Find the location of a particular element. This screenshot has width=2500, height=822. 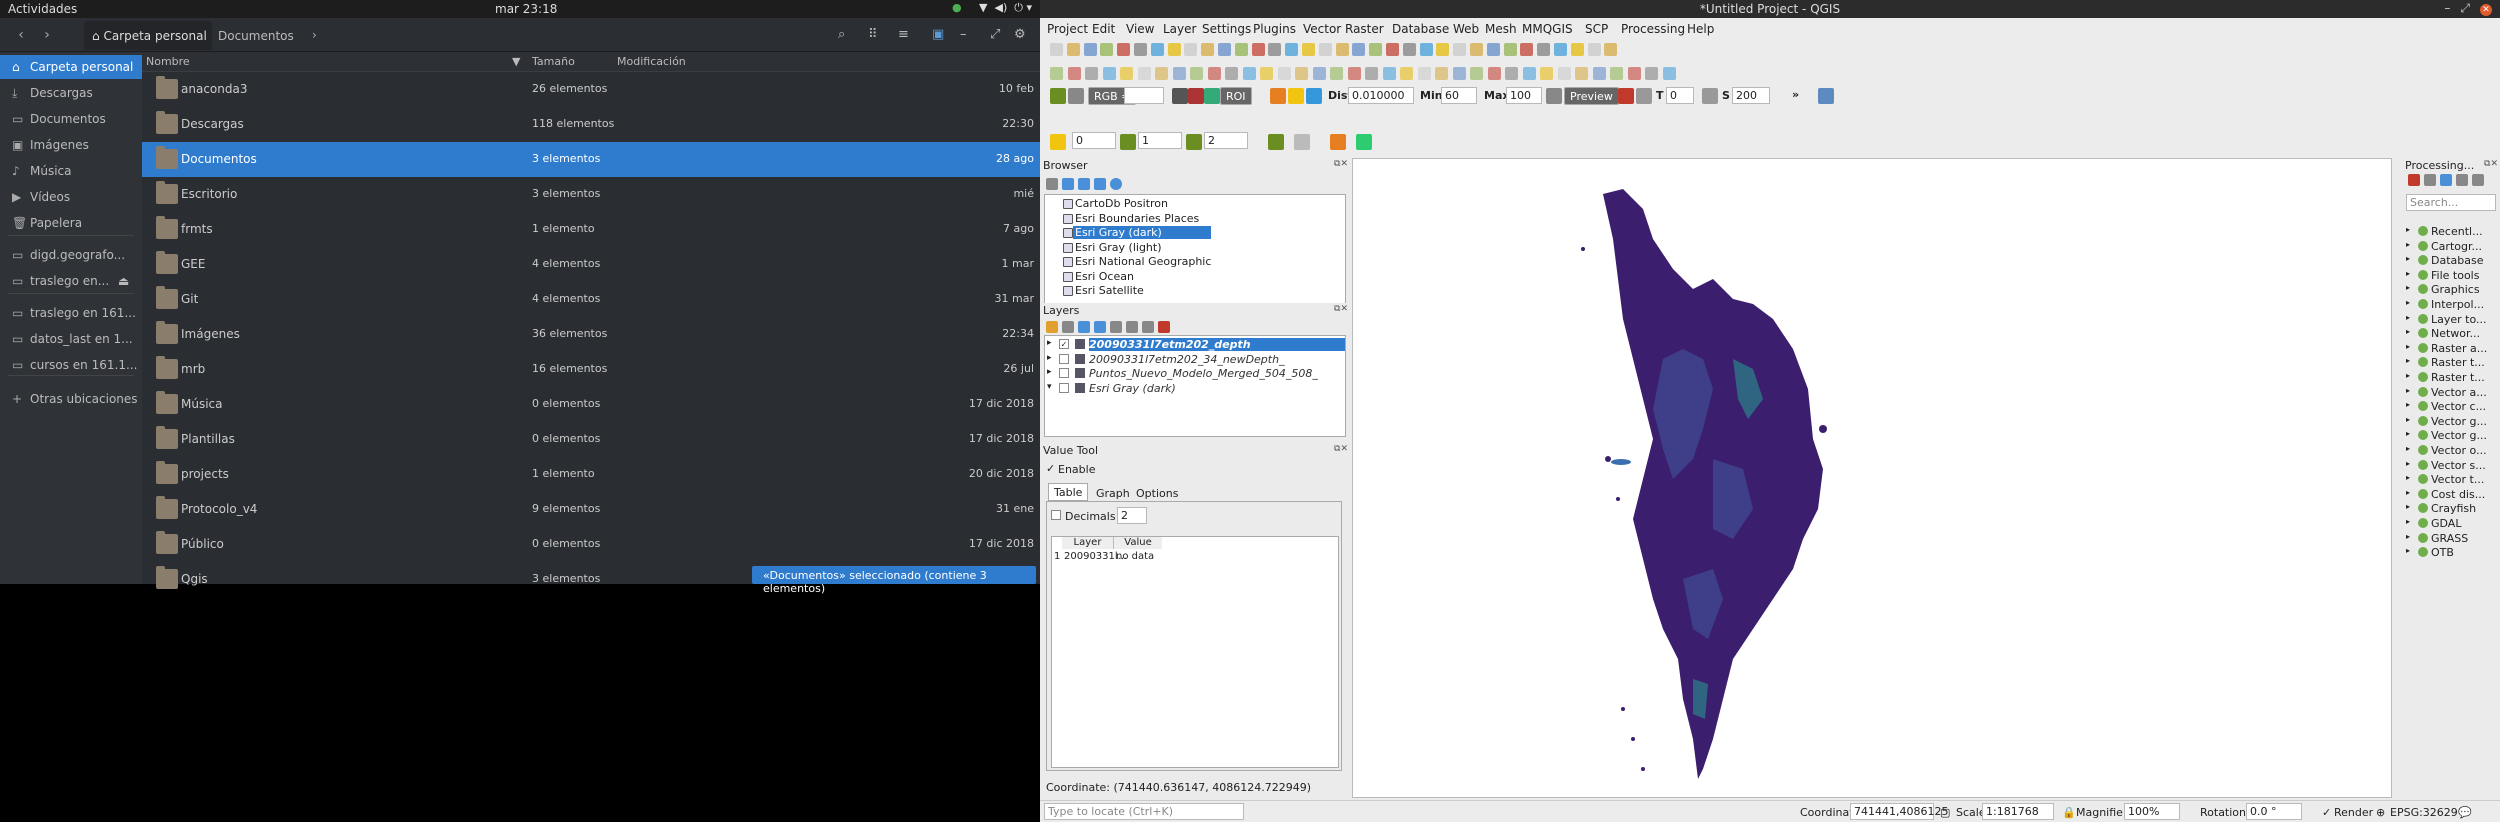

search-icon: ⌕ is located at coordinates (841, 34).